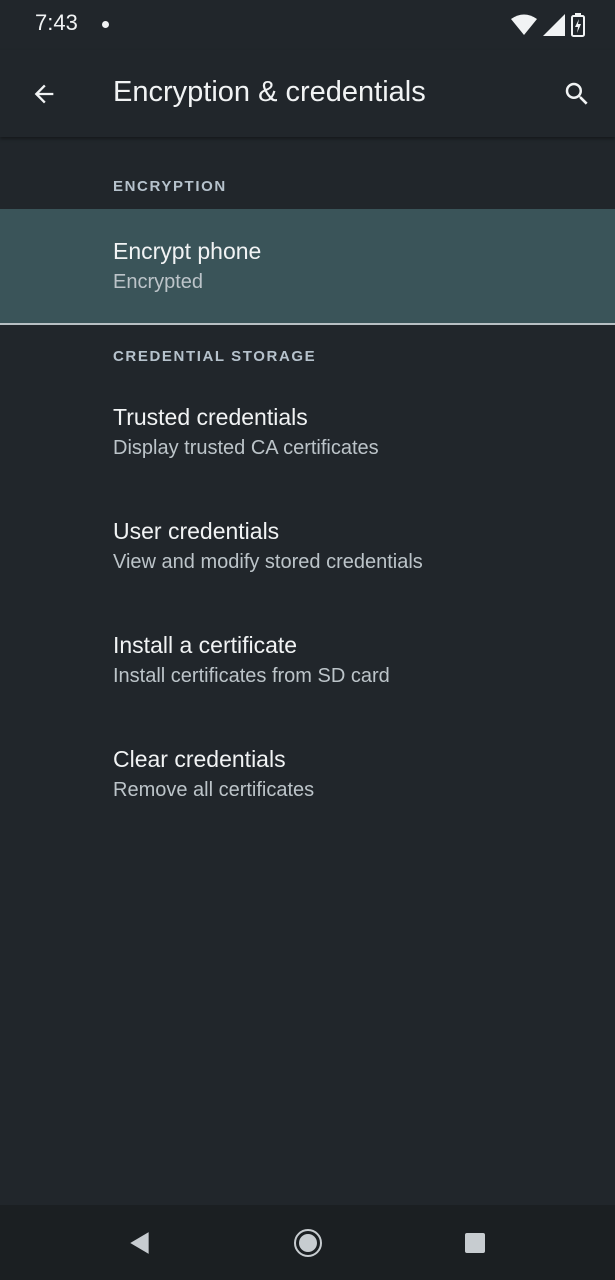 This screenshot has height=1280, width=615. I want to click on cell-signal-icon, so click(554, 25).